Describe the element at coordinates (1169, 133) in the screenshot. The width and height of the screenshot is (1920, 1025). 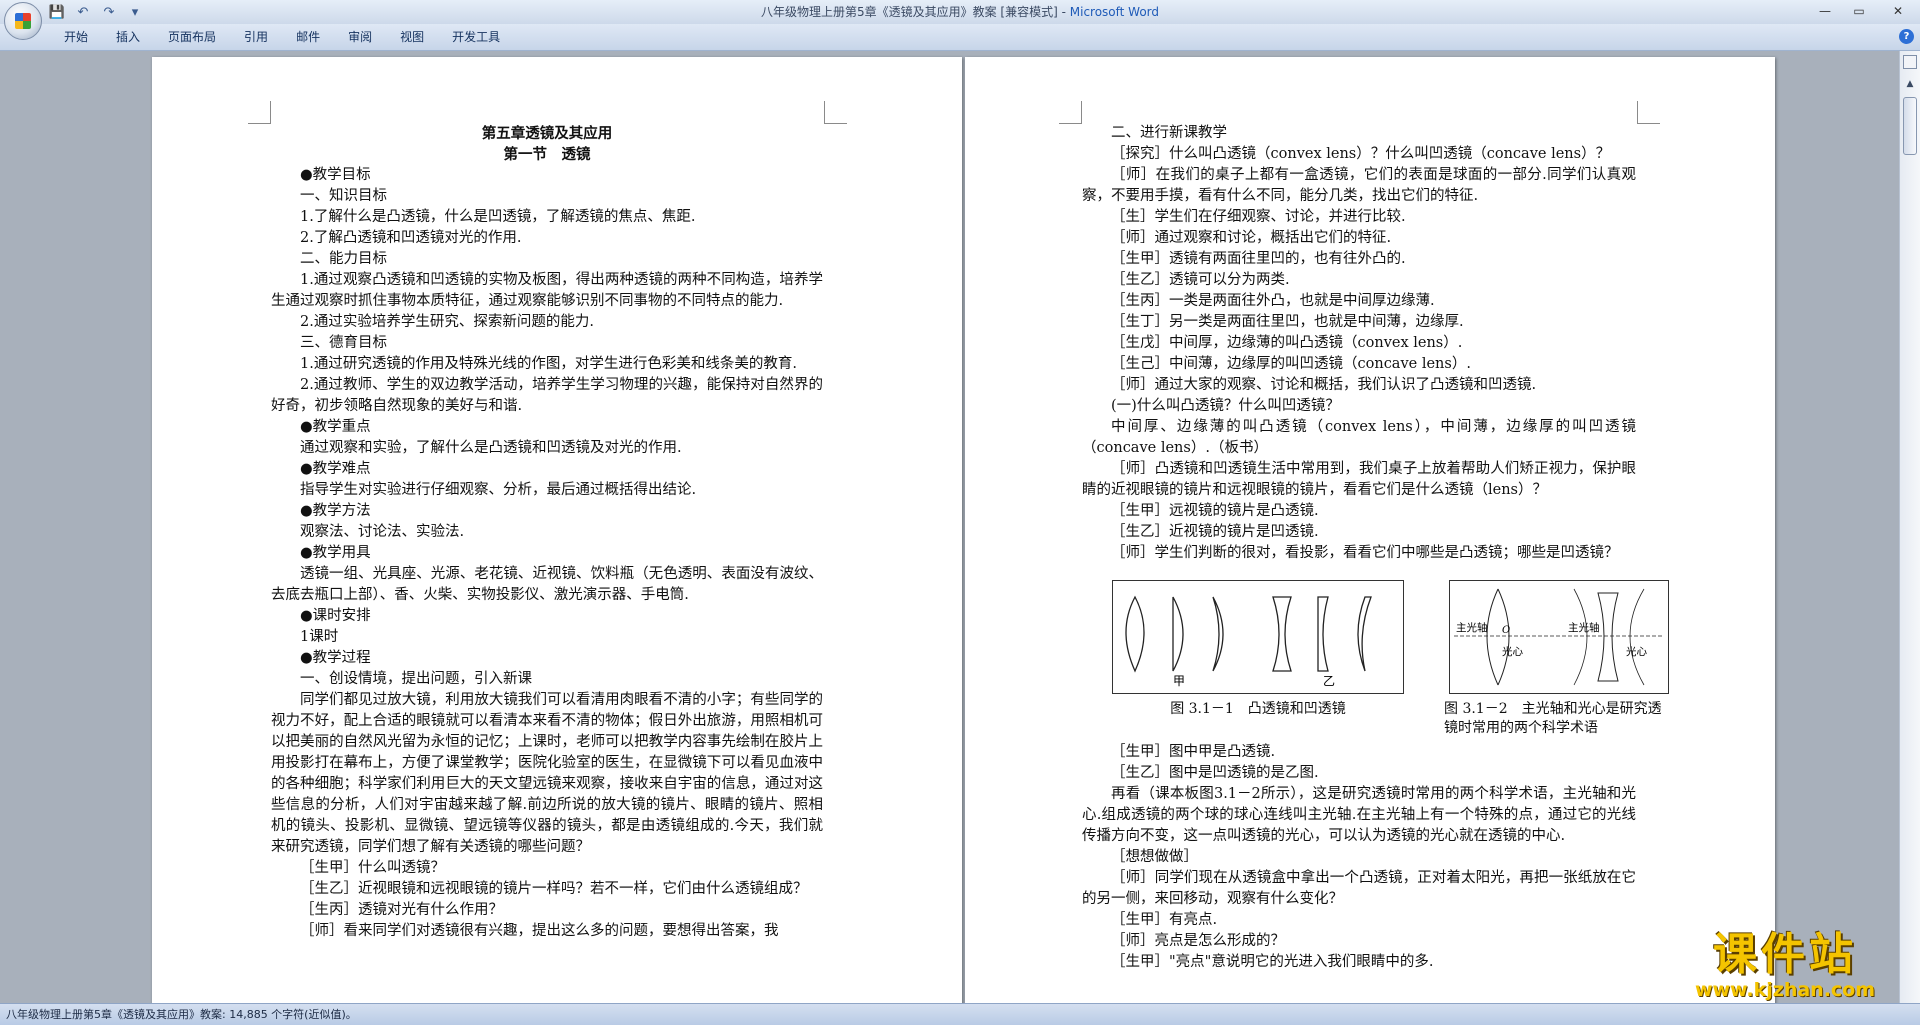
I see `paragraph: 二、进行新课教学` at that location.